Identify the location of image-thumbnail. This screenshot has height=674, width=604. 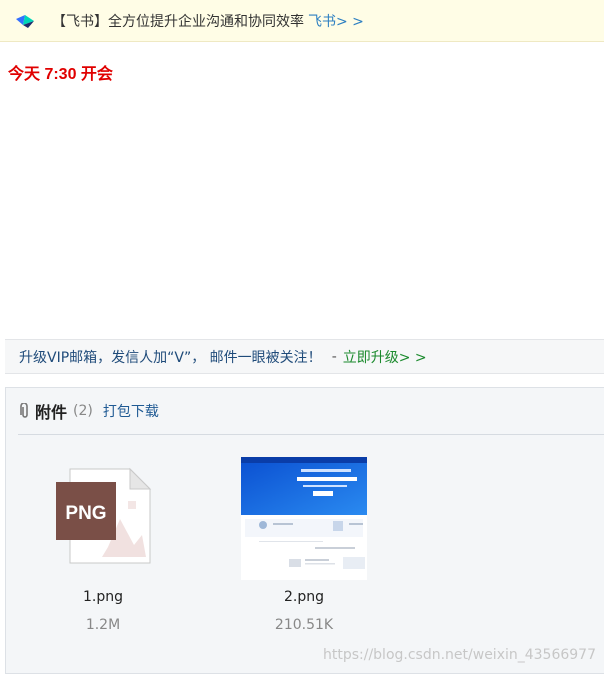
(304, 518).